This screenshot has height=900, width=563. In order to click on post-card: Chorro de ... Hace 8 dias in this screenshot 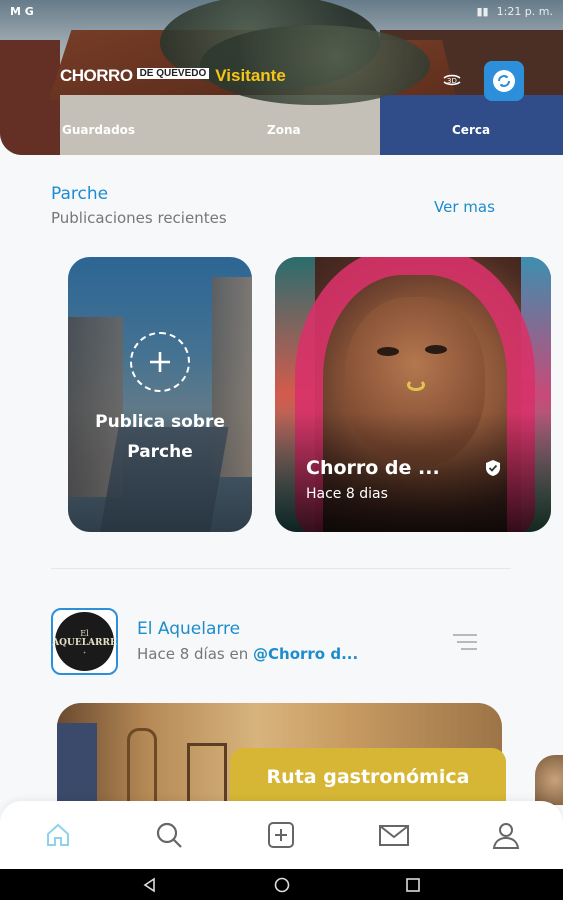, I will do `click(413, 394)`.